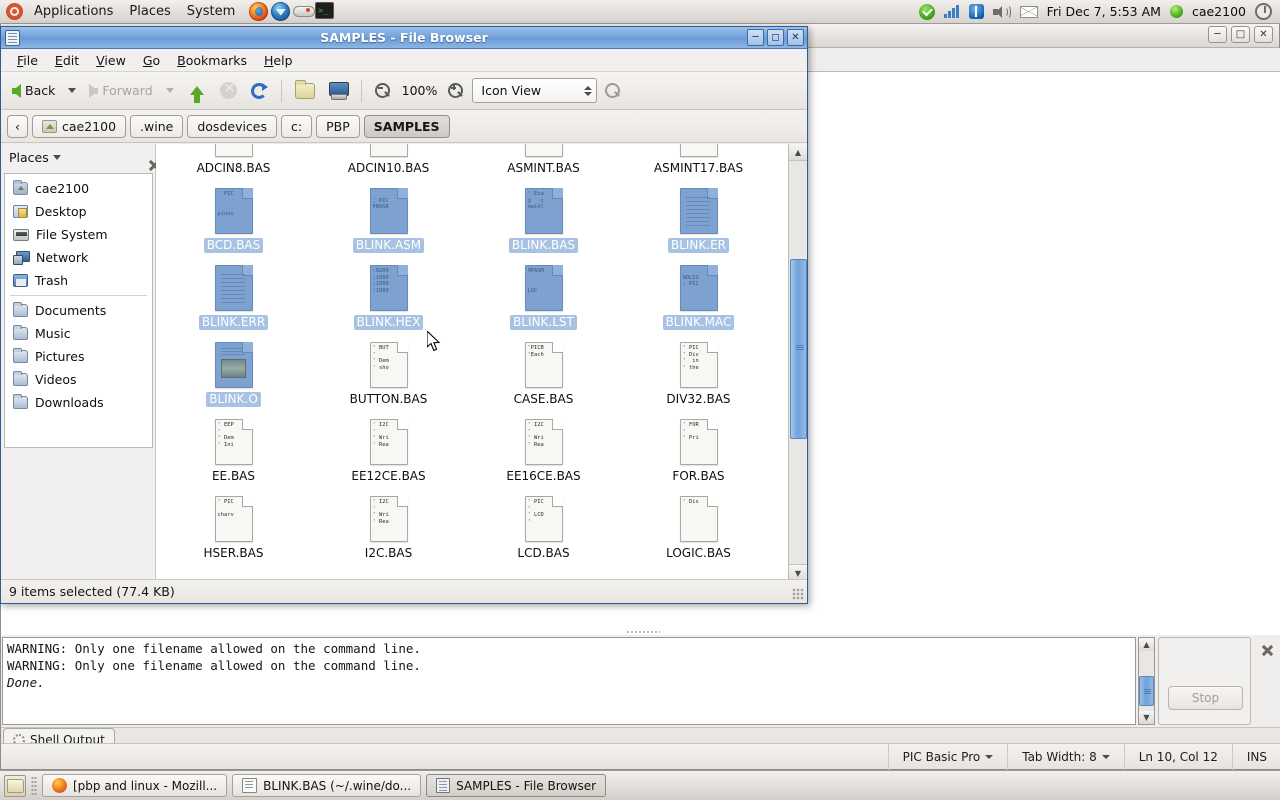  I want to click on close-button: ✕, so click(795, 37).